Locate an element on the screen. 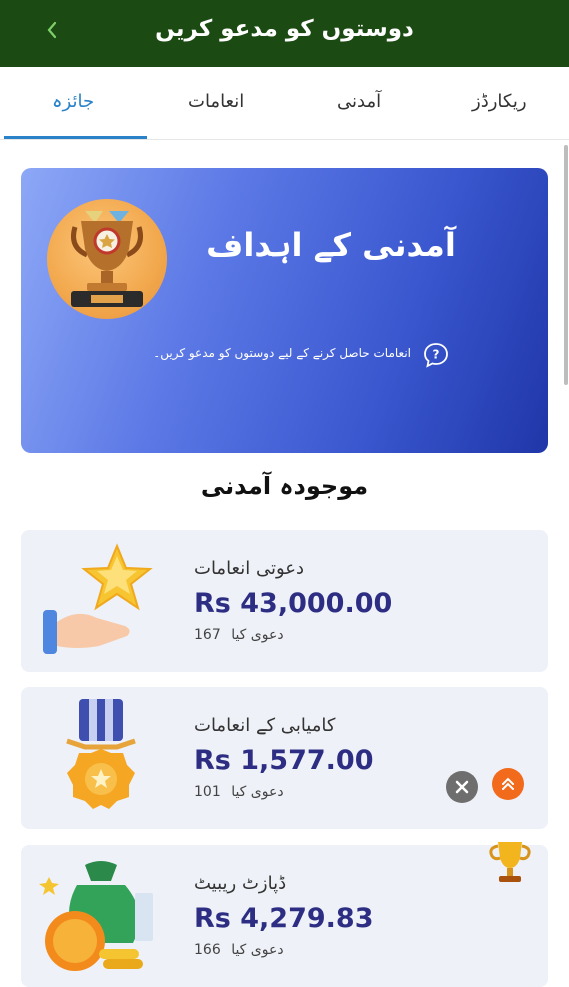  card-label: ڈپازٹ ریبیٹ is located at coordinates (240, 883).